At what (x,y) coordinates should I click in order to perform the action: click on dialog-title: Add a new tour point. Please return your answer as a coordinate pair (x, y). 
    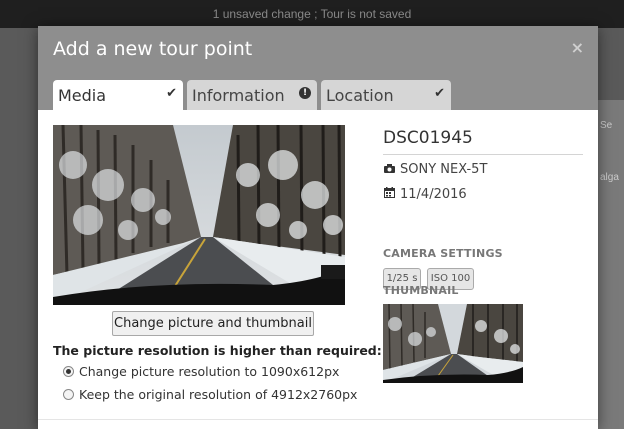
    Looking at the image, I should click on (153, 49).